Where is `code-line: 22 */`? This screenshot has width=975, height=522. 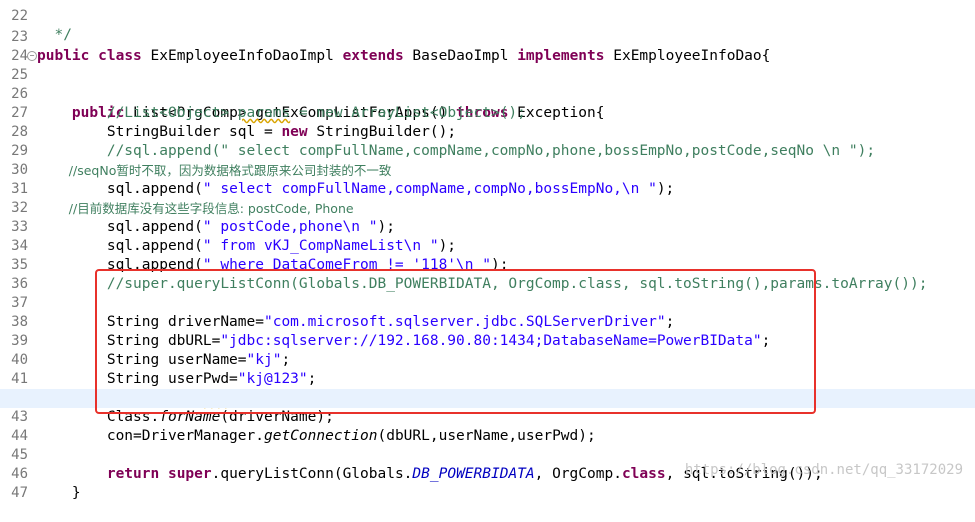
code-line: 22 */ is located at coordinates (487, 21).